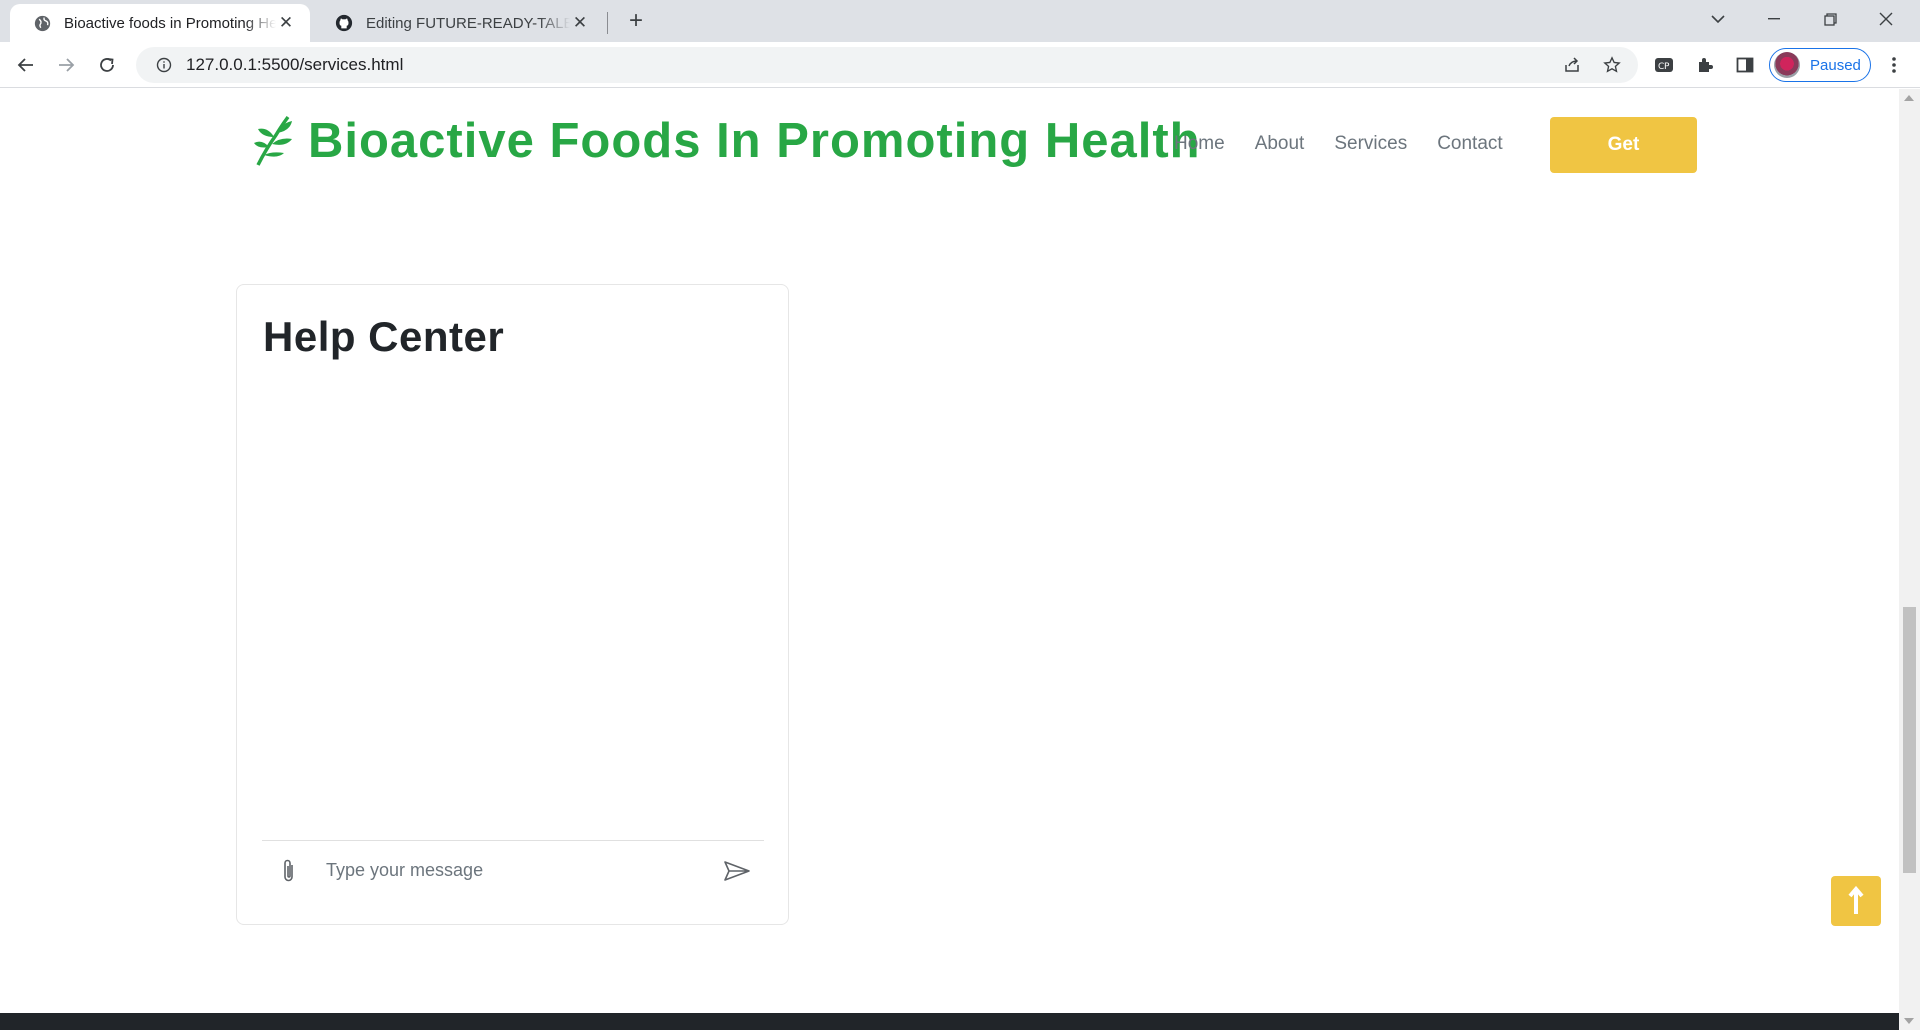  What do you see at coordinates (1705, 65) in the screenshot?
I see `extensions-puzzle-icon` at bounding box center [1705, 65].